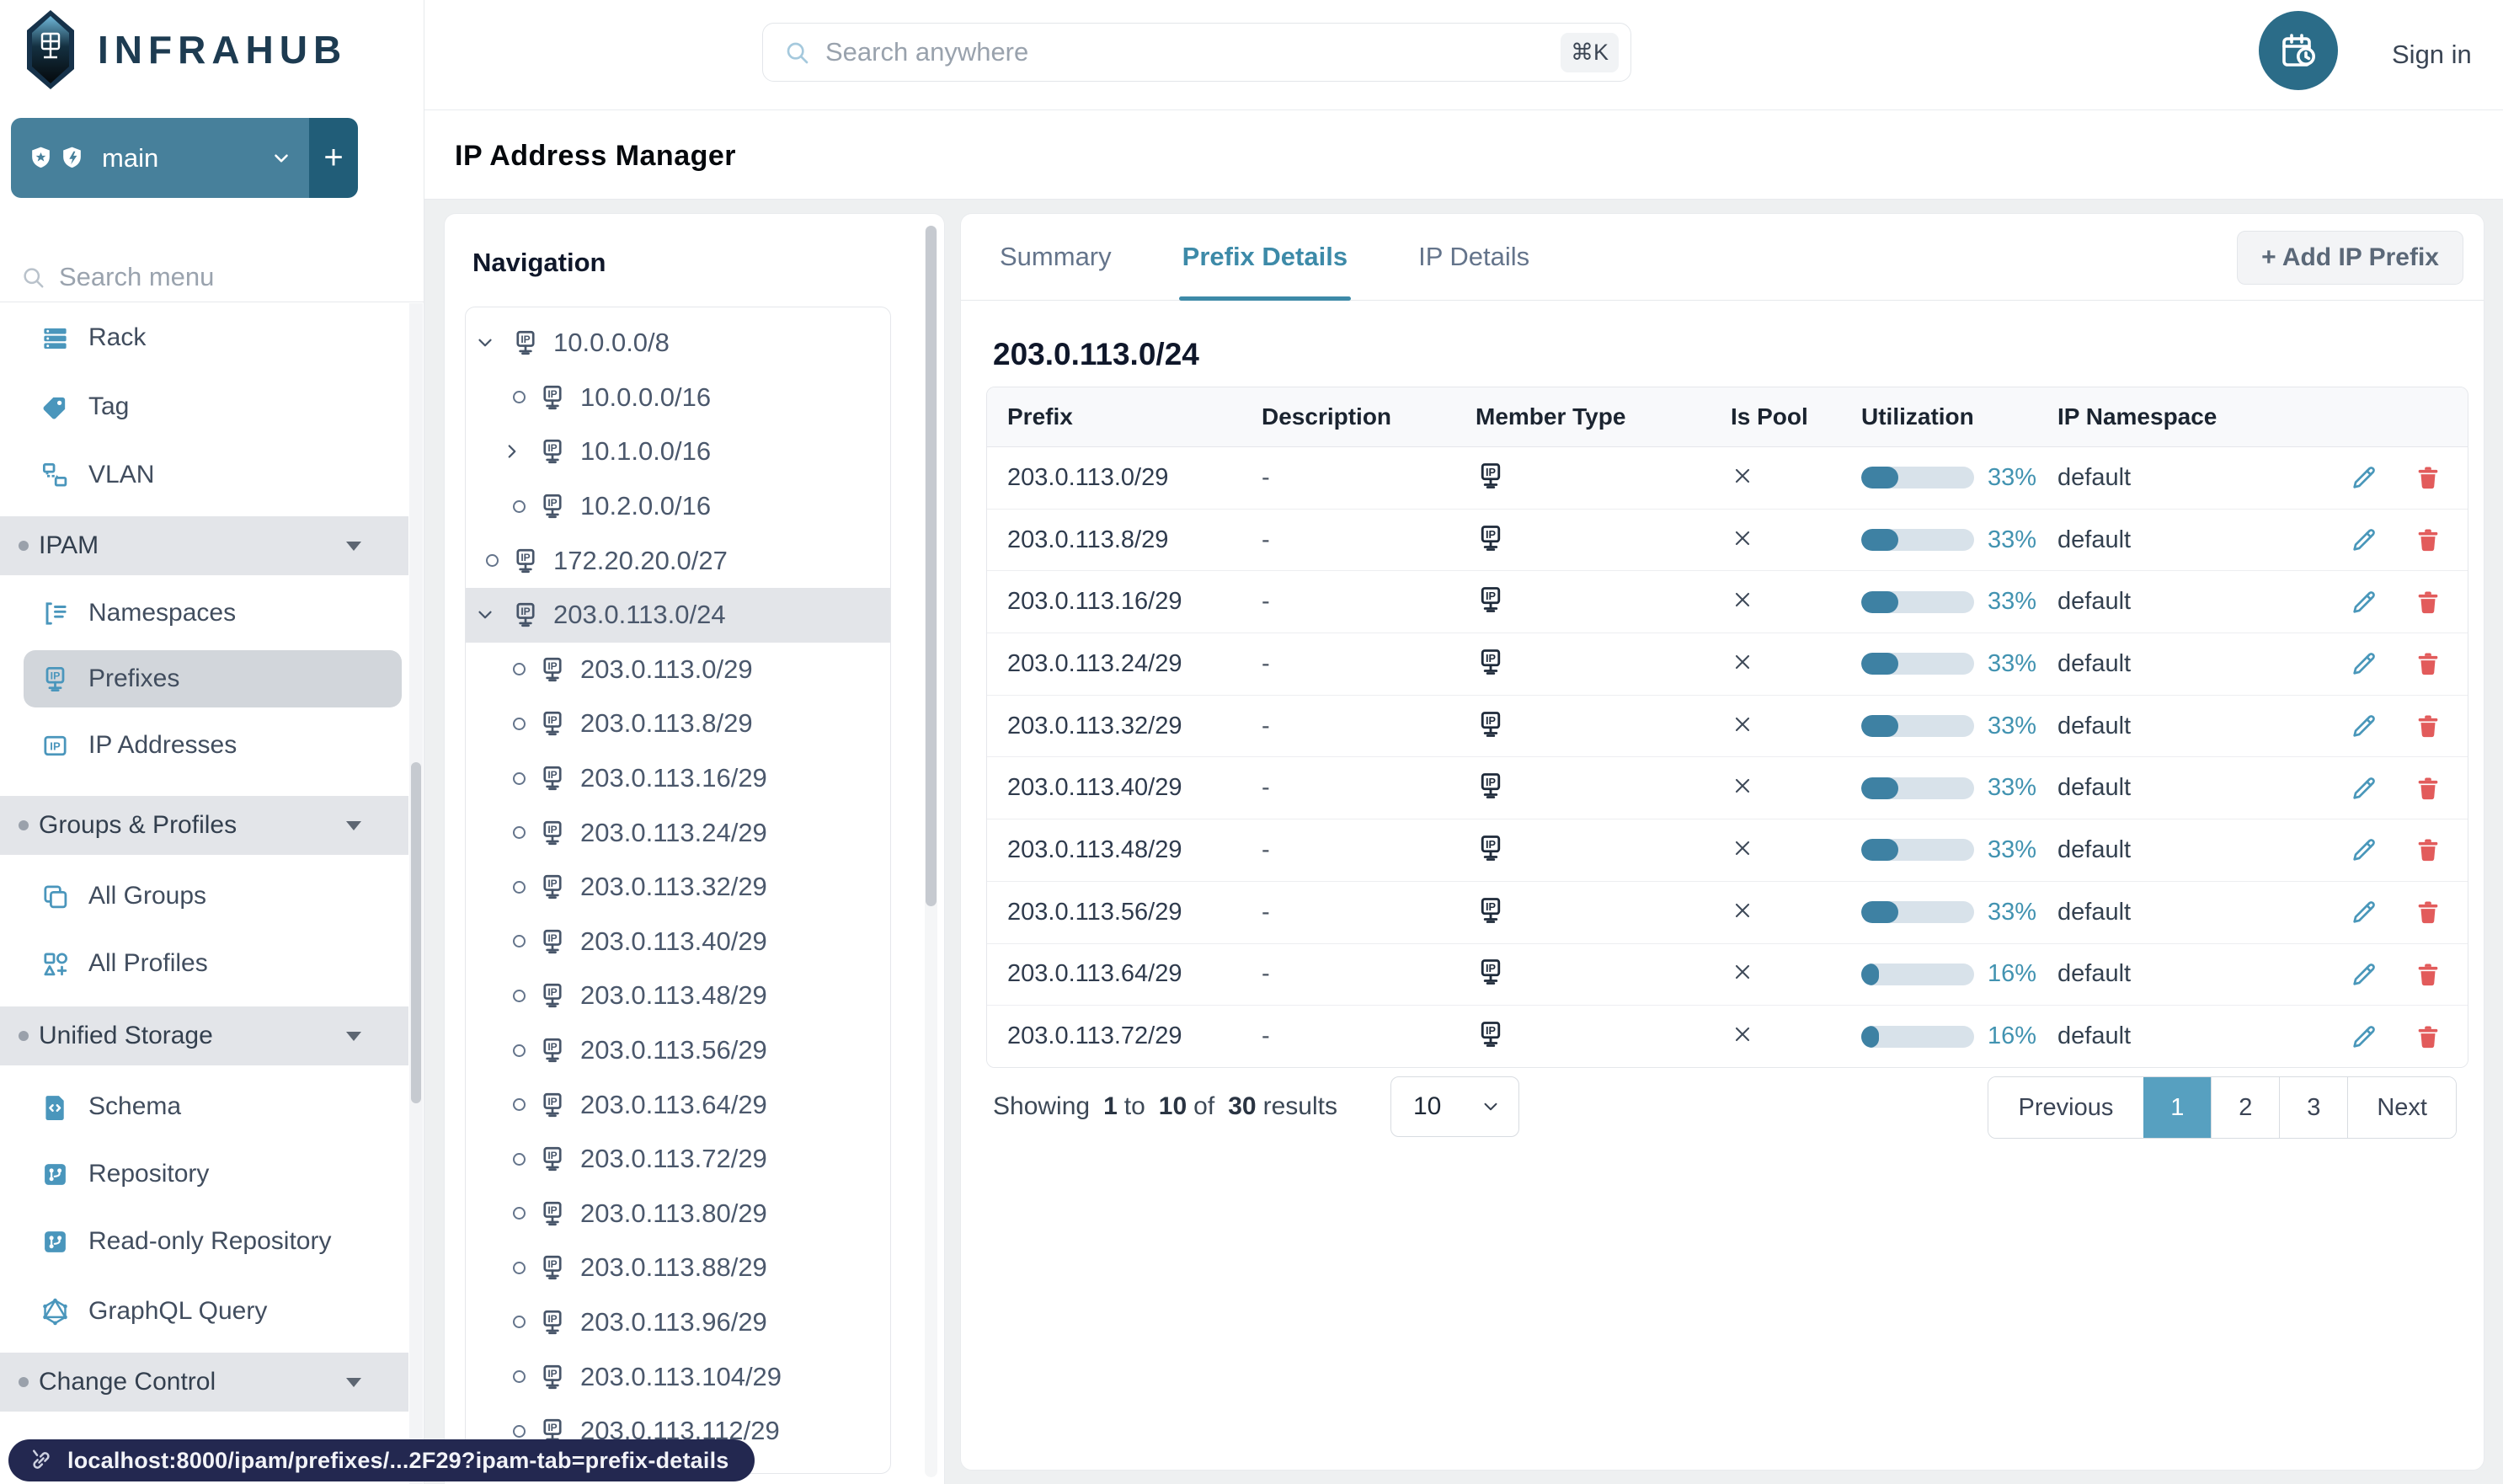 The image size is (2503, 1484). I want to click on tab-summary: Summary, so click(1056, 257).